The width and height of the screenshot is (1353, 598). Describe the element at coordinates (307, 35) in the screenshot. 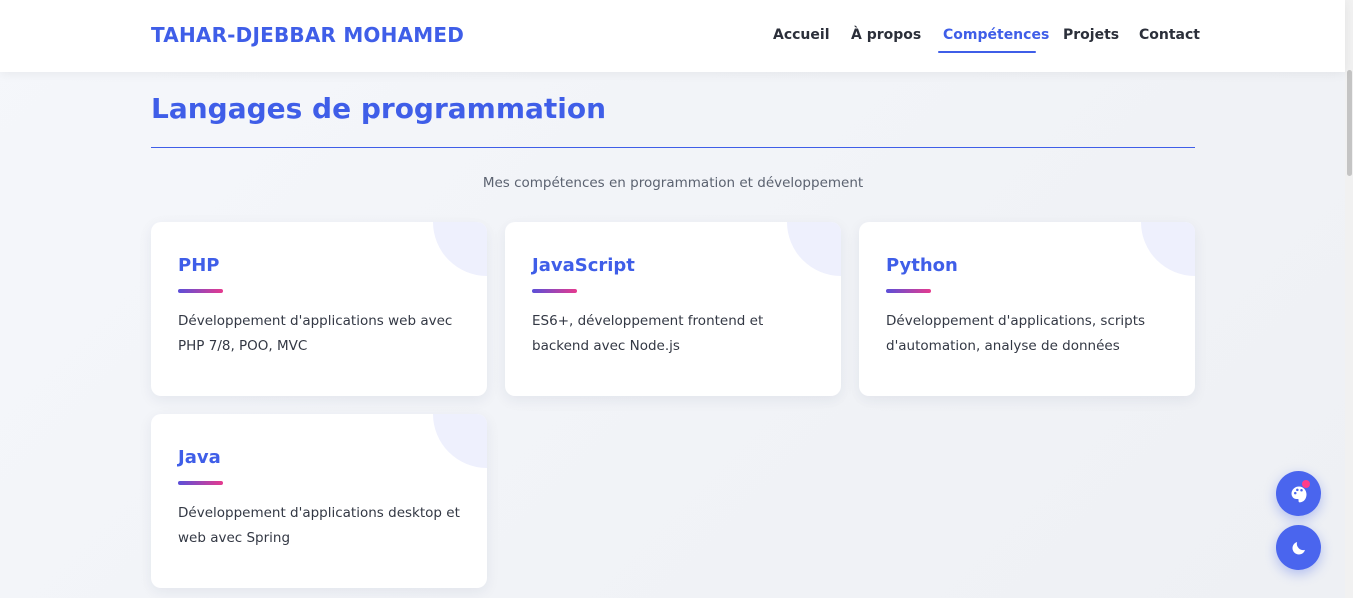

I see `brand-logo-text: TAHAR-DJEBBAR MOHAMED` at that location.